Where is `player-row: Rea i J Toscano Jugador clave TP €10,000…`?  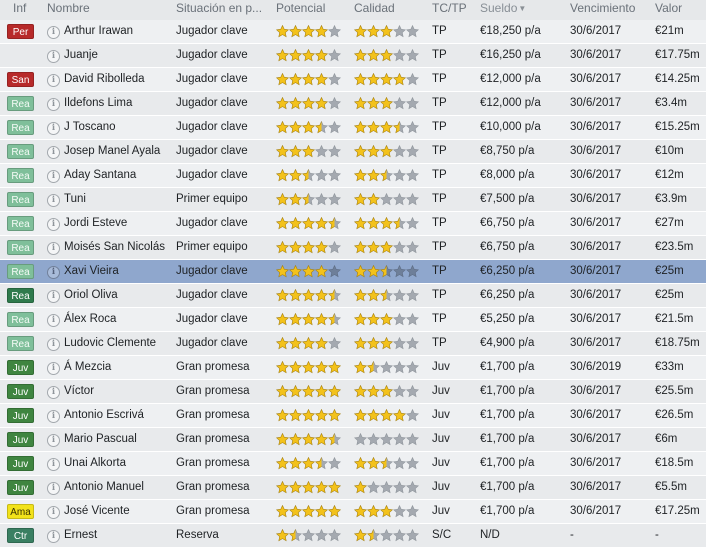
player-row: Rea i J Toscano Jugador clave TP €10,000… is located at coordinates (353, 128).